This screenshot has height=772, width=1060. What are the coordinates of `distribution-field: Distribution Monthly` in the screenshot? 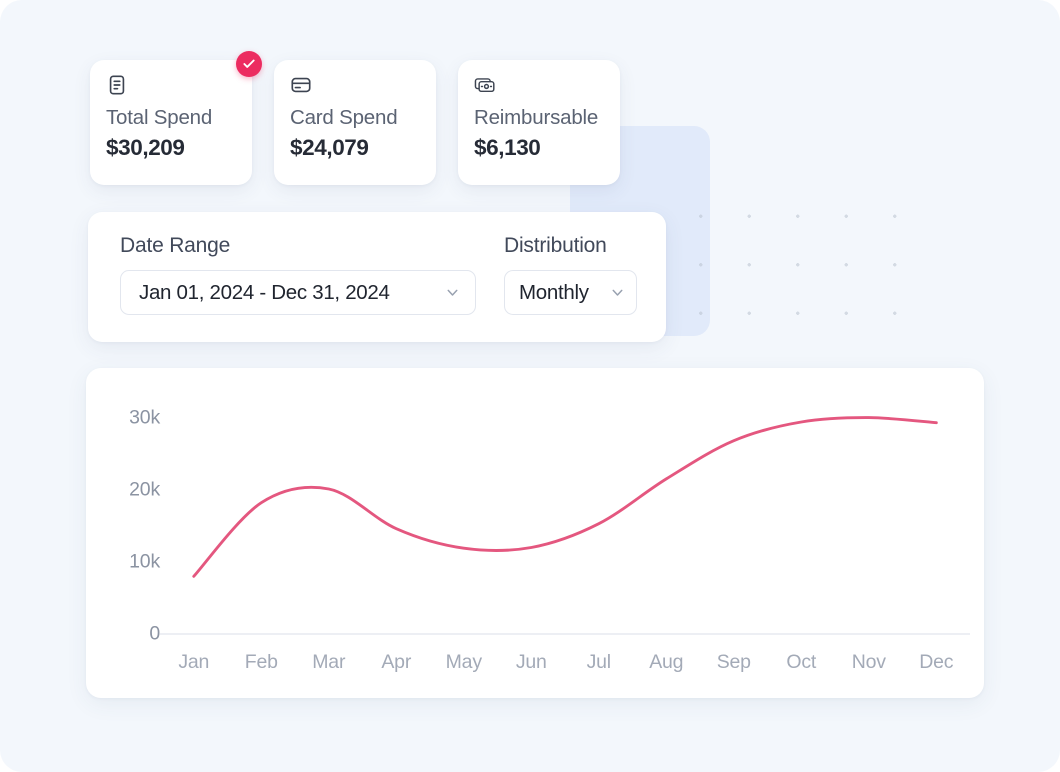 It's located at (570, 277).